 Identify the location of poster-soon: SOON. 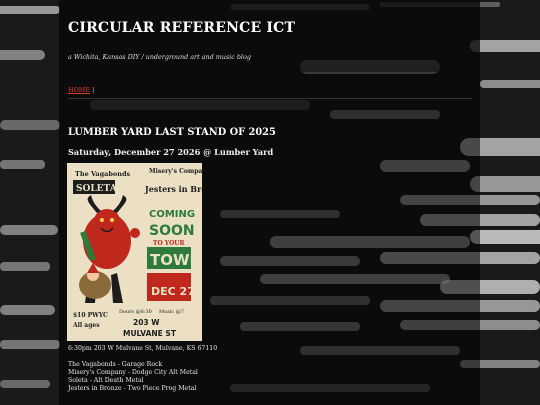
(172, 231).